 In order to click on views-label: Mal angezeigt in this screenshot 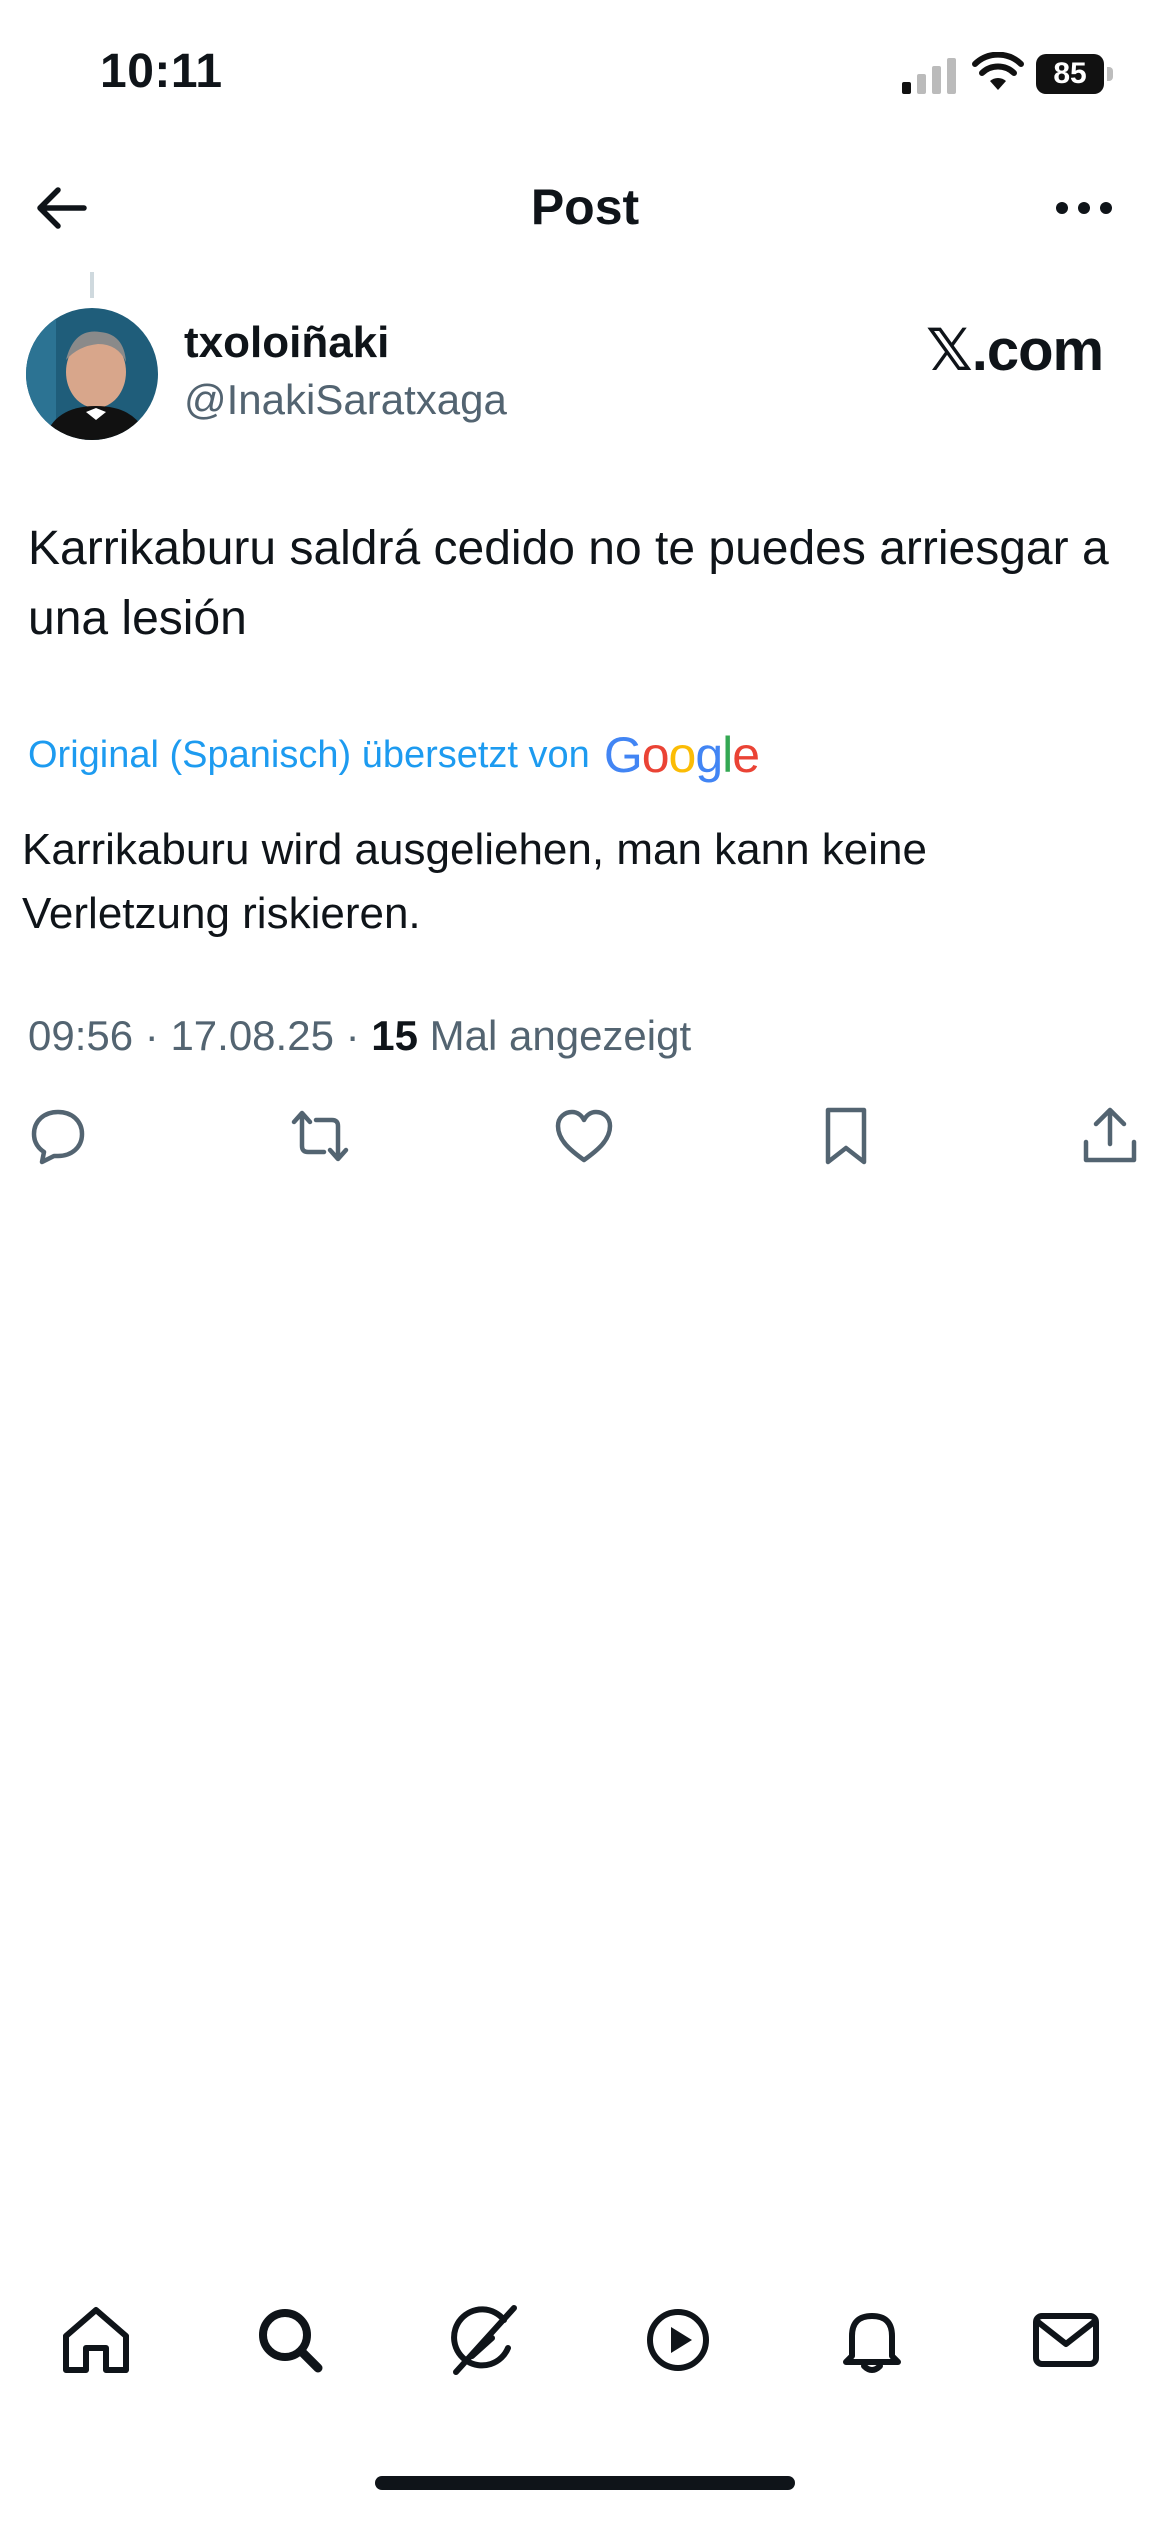, I will do `click(560, 1035)`.